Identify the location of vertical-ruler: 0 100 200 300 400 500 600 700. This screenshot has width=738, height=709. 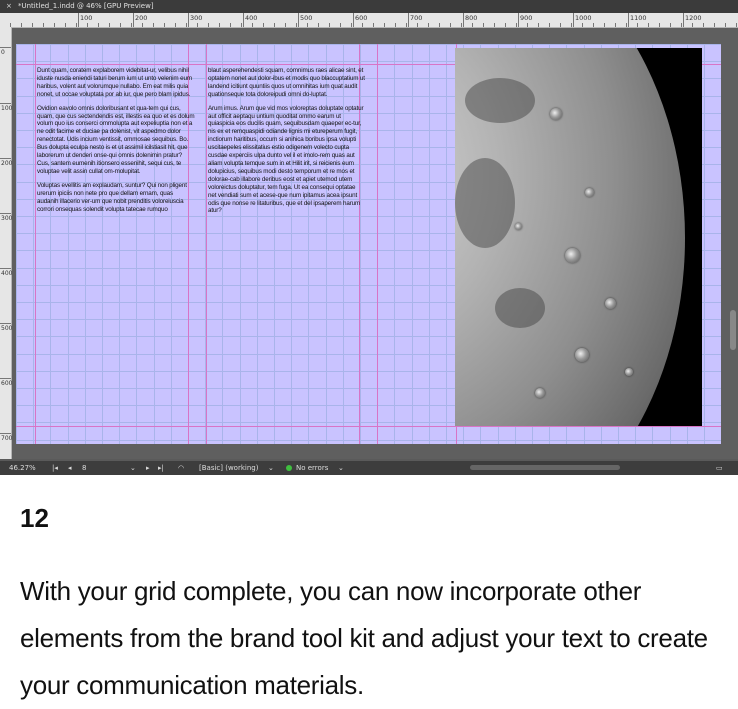
(6, 243).